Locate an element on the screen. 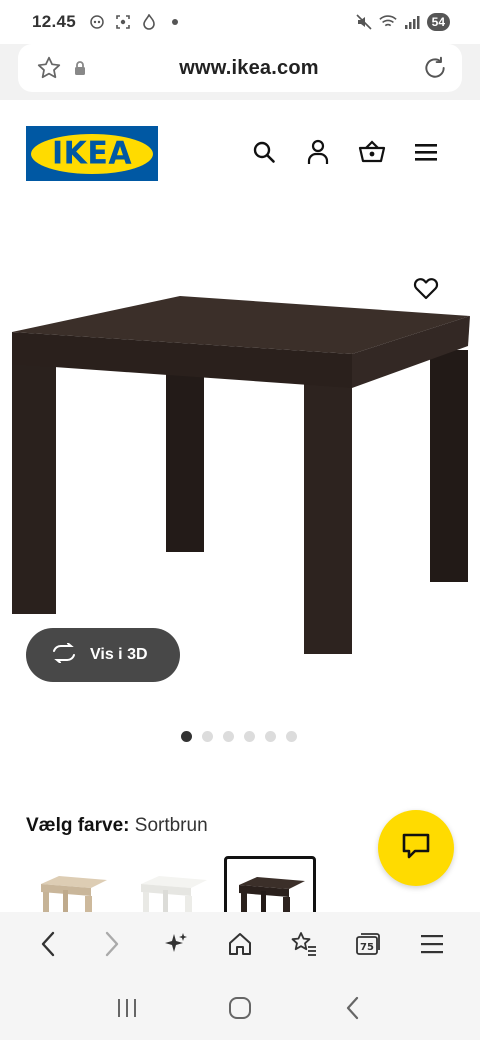 This screenshot has width=480, height=1040. system-navigation-bar is located at coordinates (240, 1008).